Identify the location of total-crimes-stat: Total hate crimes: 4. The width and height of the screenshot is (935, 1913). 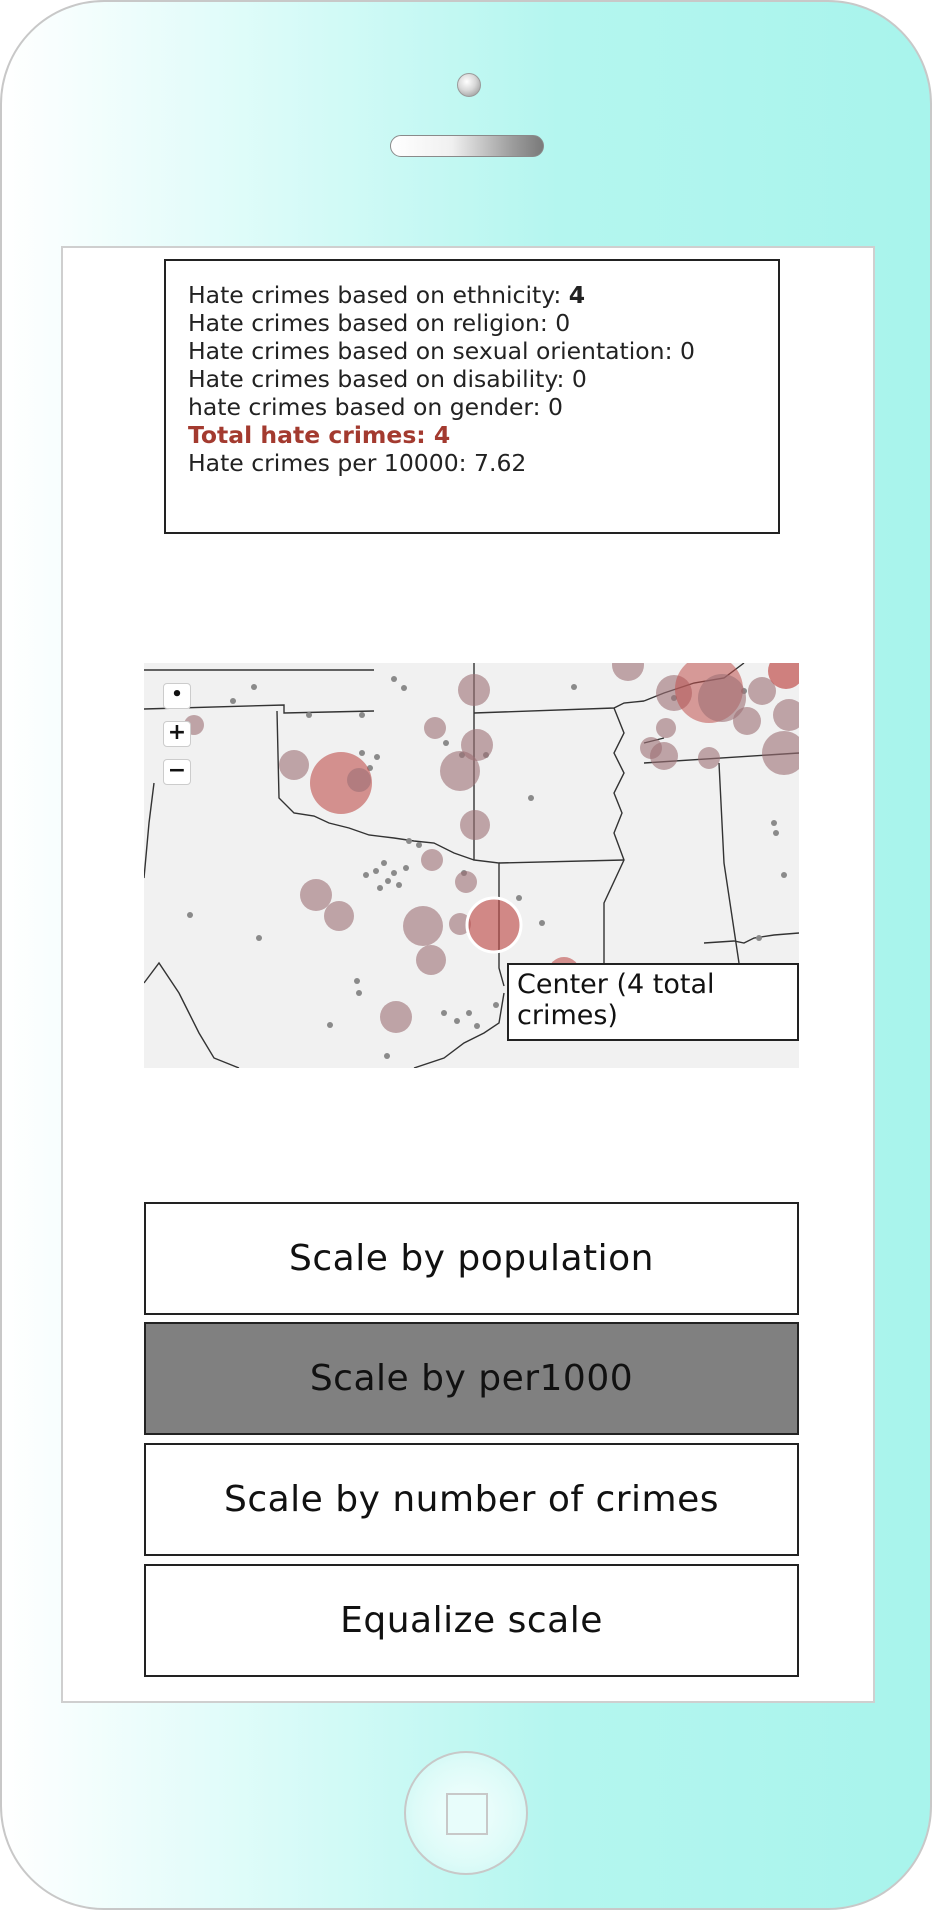
(319, 435).